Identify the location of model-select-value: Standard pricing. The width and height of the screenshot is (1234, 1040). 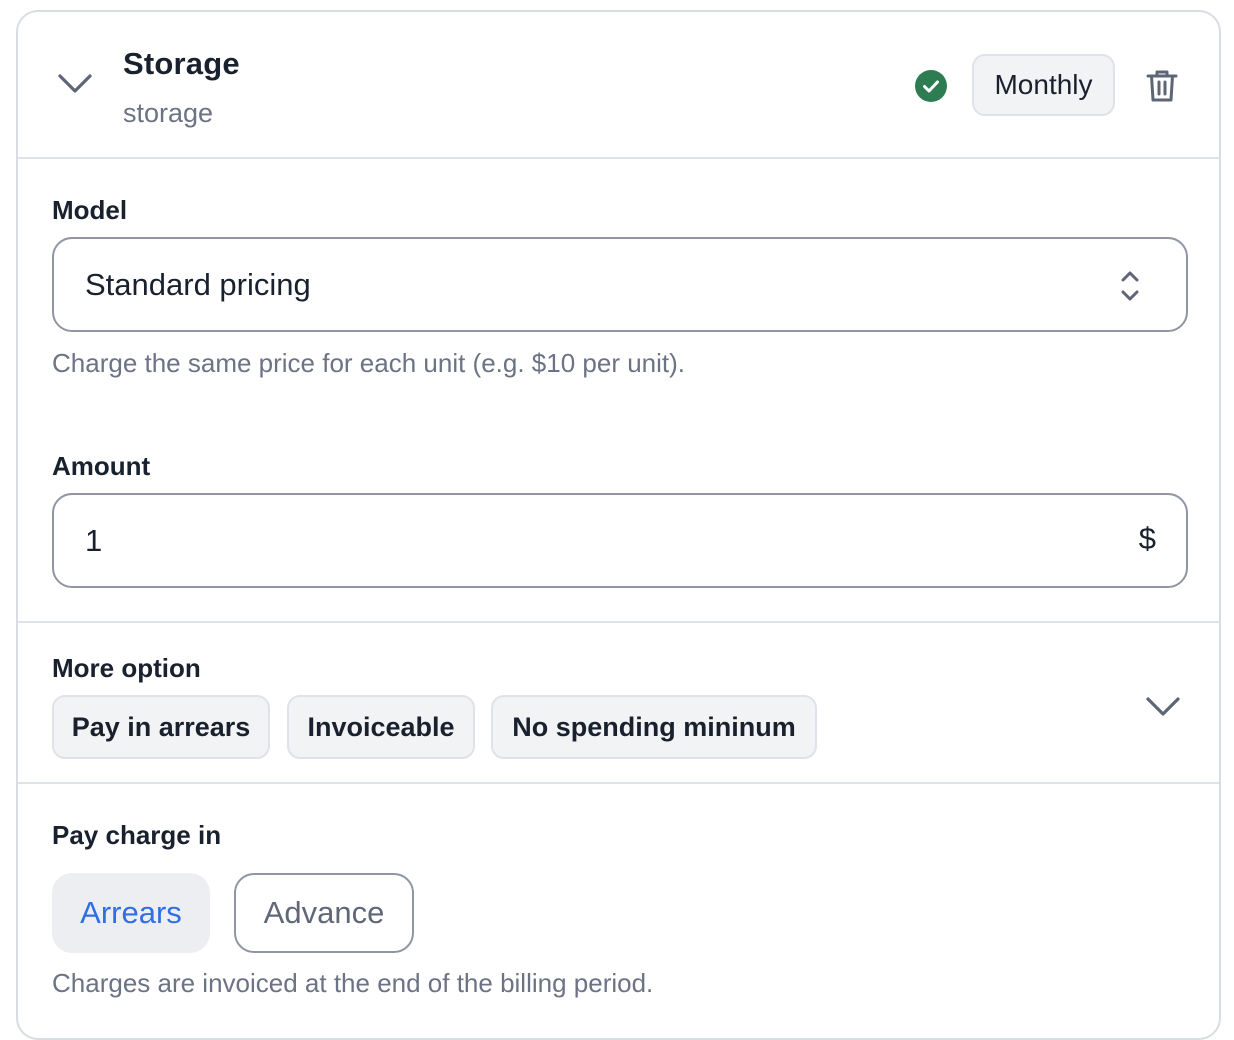
(198, 284).